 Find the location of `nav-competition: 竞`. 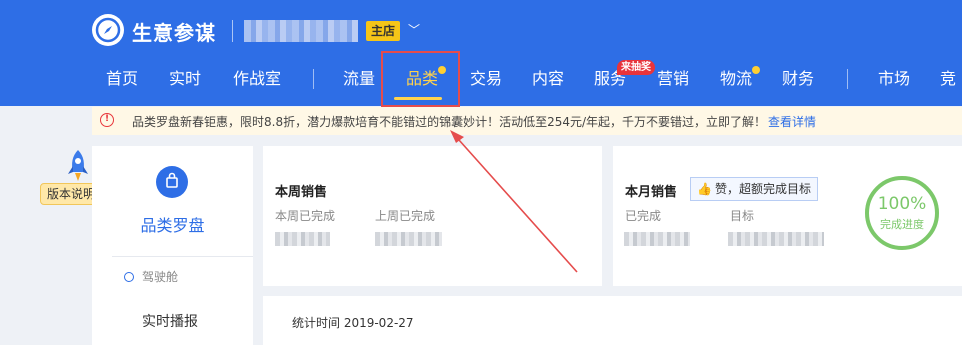

nav-competition: 竞 is located at coordinates (948, 79).